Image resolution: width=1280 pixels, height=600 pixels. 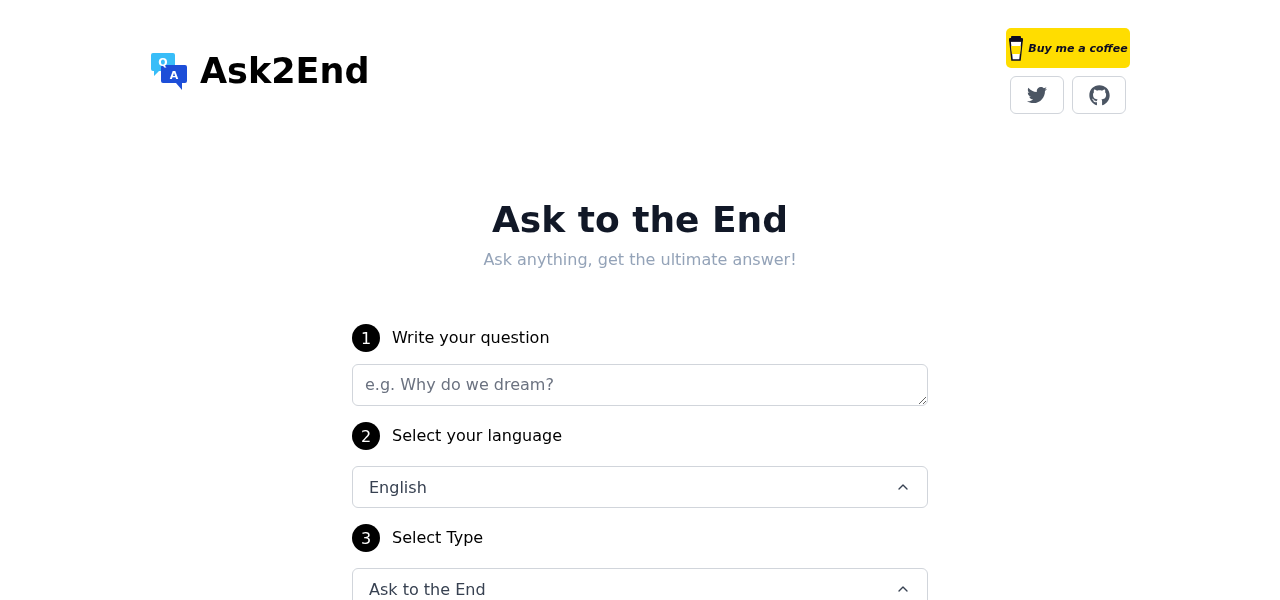 What do you see at coordinates (438, 538) in the screenshot?
I see `step-label: Select Type` at bounding box center [438, 538].